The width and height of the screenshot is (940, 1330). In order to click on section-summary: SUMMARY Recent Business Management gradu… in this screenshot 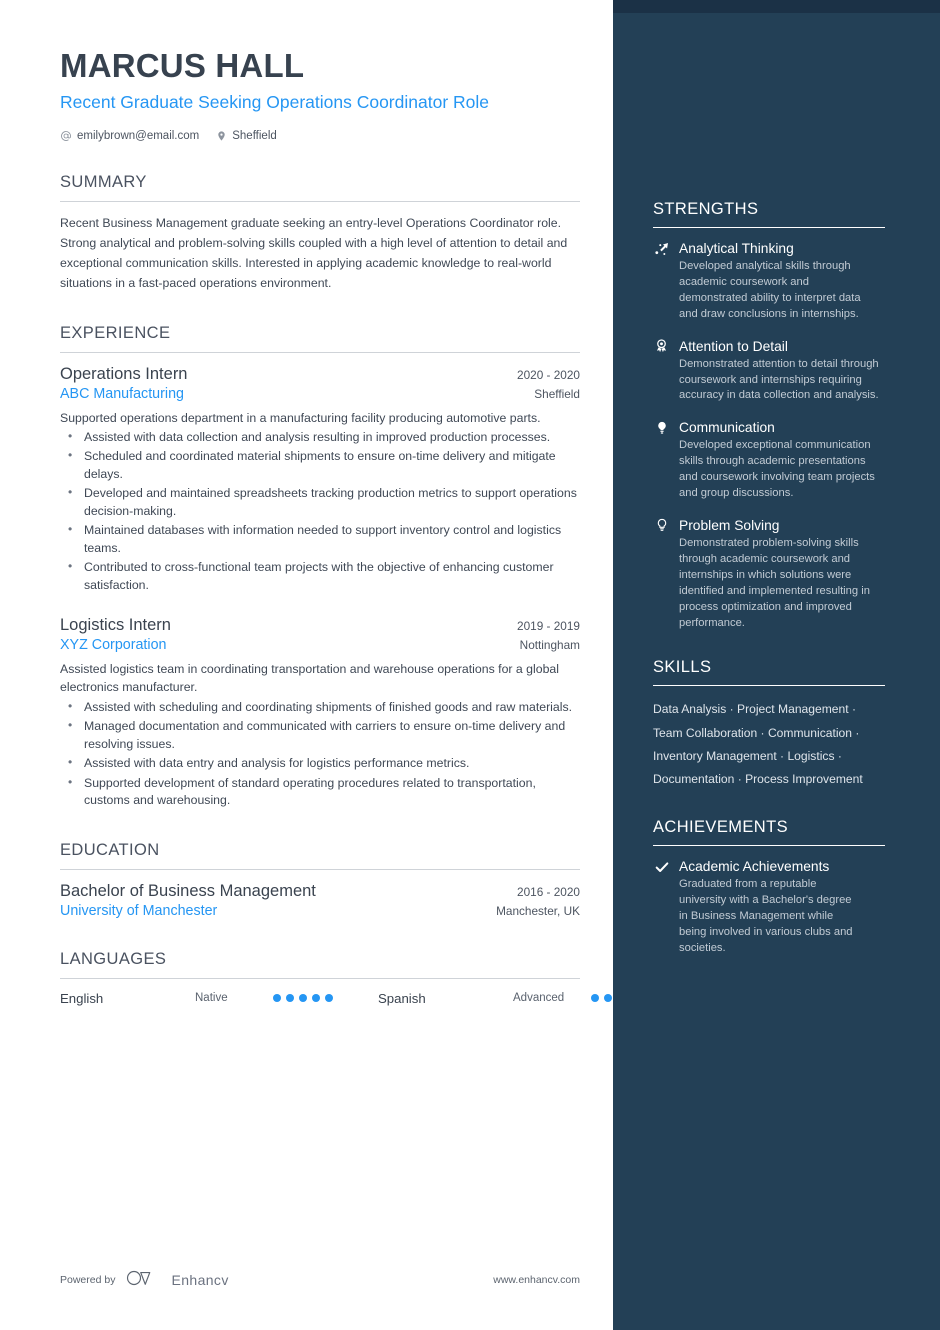, I will do `click(320, 233)`.